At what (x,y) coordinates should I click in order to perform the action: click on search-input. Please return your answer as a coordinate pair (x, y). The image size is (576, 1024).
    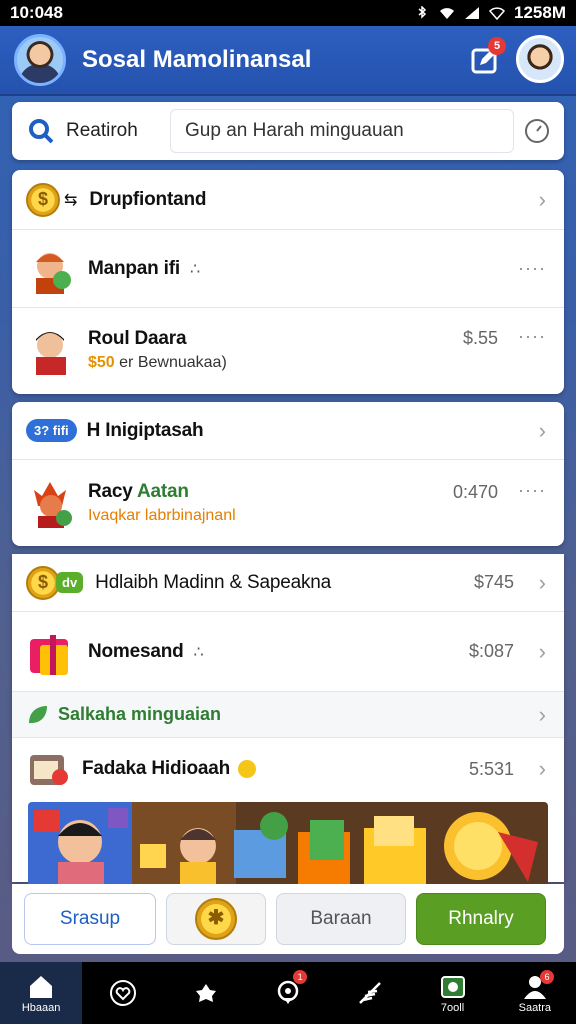
    Looking at the image, I should click on (342, 131).